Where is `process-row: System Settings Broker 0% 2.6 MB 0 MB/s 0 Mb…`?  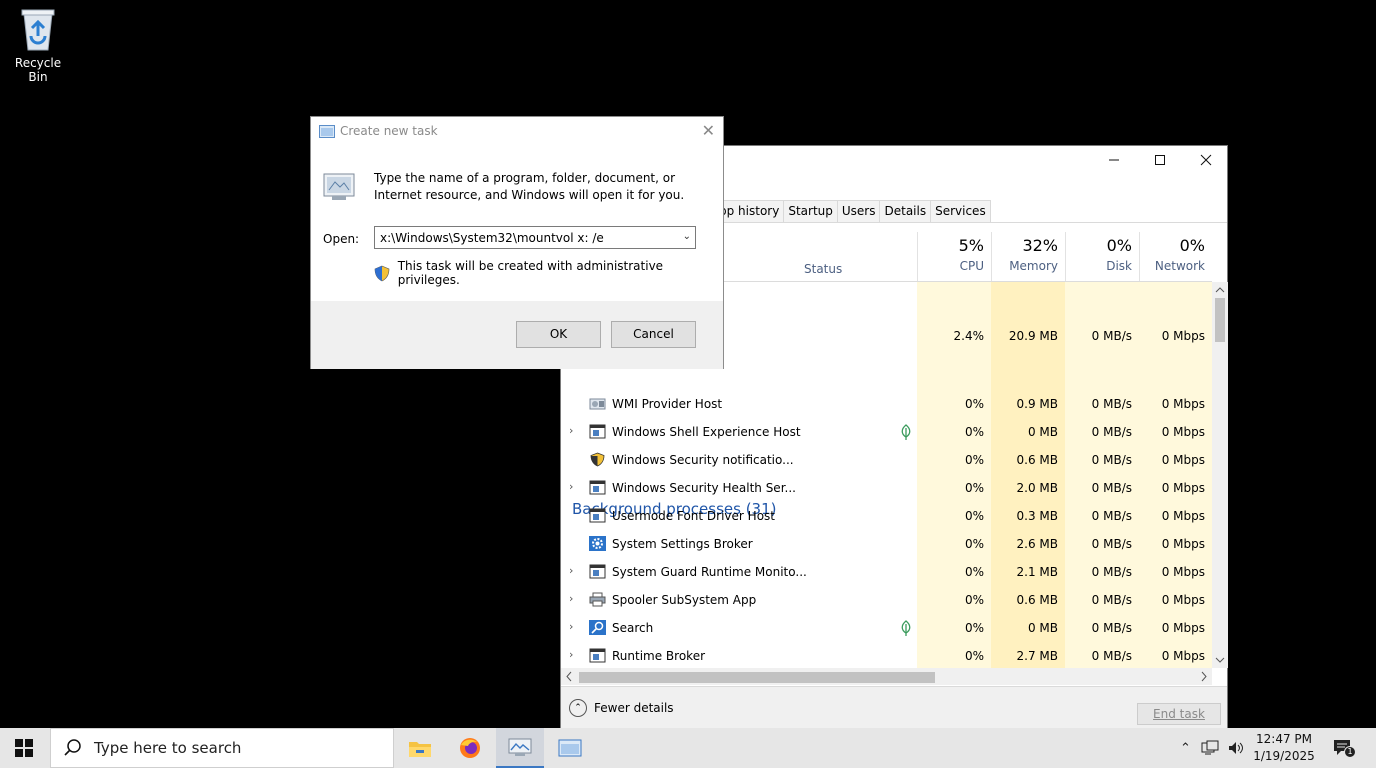 process-row: System Settings Broker 0% 2.6 MB 0 MB/s 0 Mb… is located at coordinates (886, 544).